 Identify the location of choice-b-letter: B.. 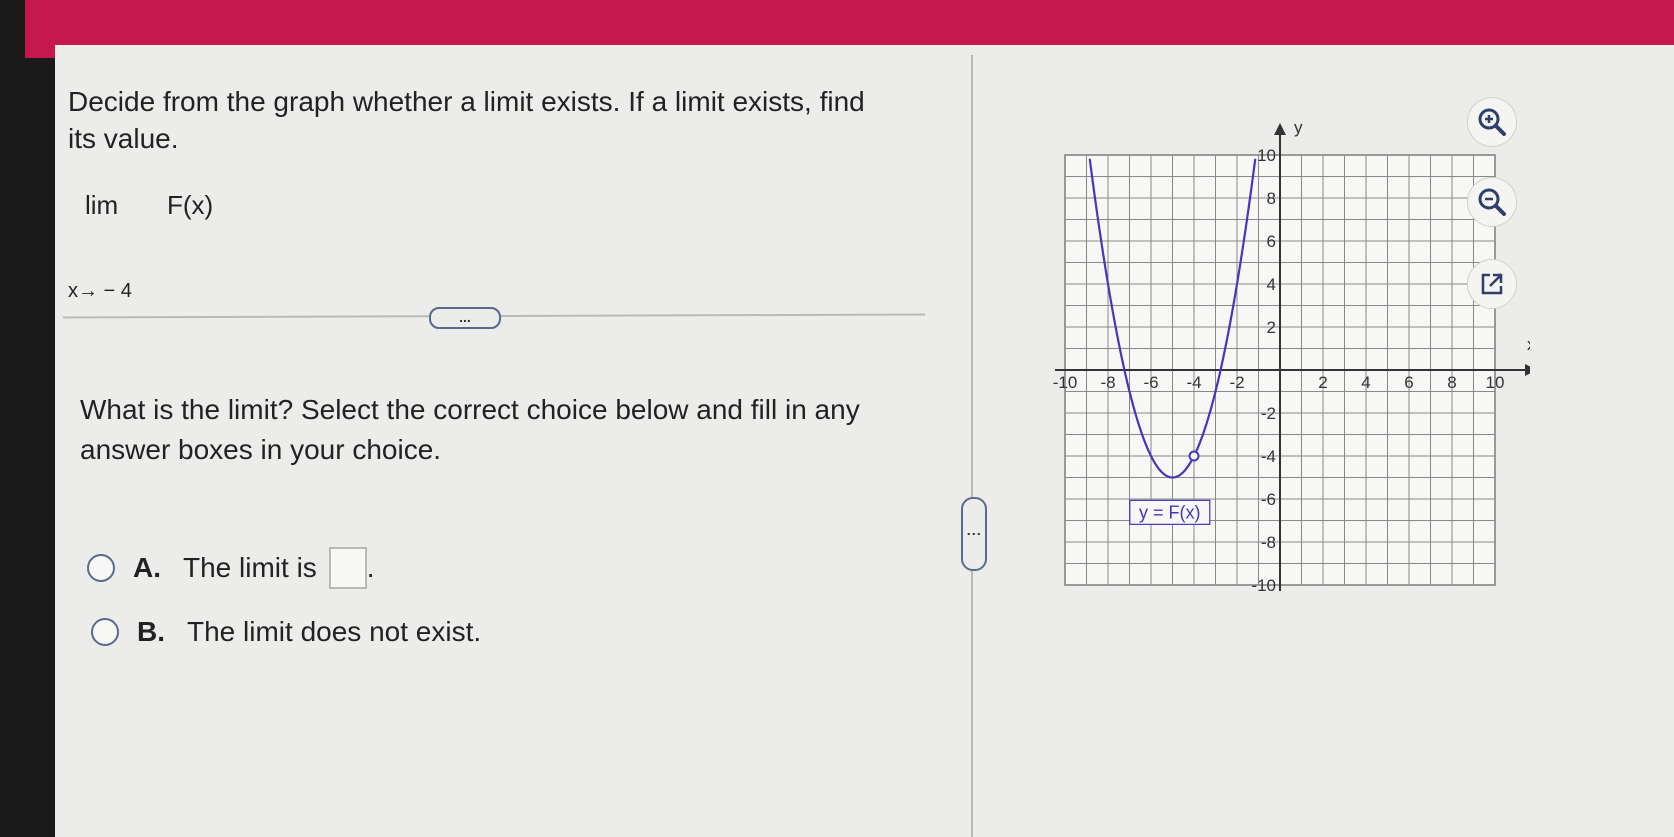
(151, 631).